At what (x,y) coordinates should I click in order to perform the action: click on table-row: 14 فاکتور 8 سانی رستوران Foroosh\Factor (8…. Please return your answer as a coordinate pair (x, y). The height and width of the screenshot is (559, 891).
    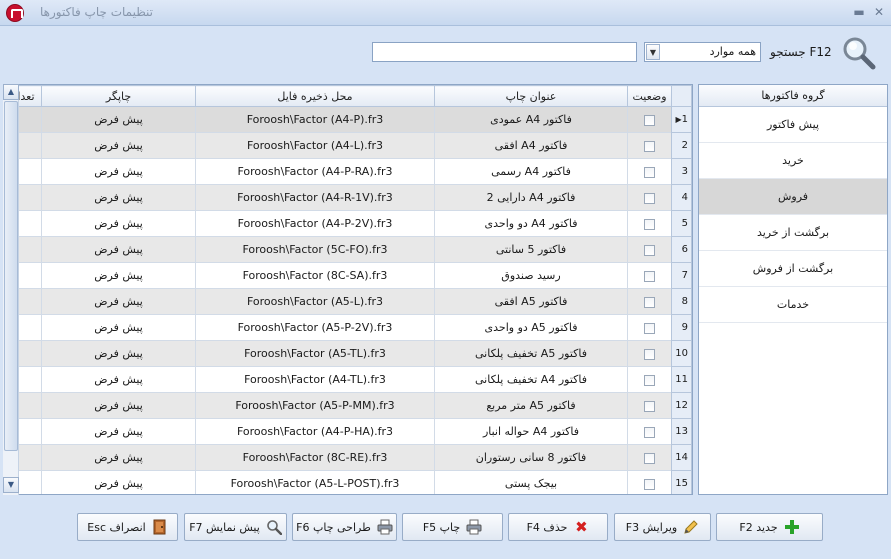
    Looking at the image, I should click on (348, 457).